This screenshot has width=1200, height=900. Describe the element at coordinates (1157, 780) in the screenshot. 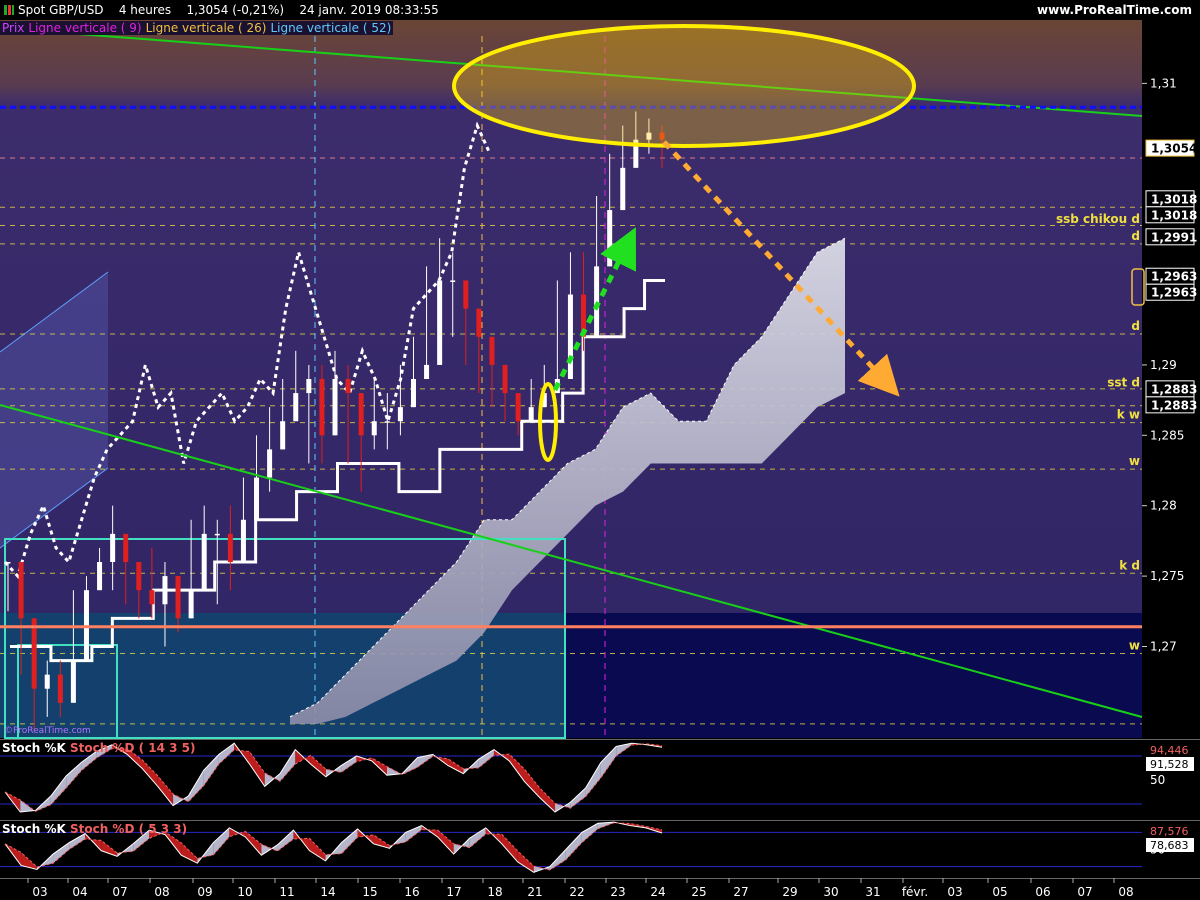

I see `stoch-tick-label: 50` at that location.